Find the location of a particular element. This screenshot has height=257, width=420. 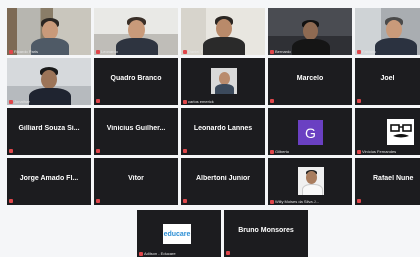

educare-logo: educare is located at coordinates (177, 234).